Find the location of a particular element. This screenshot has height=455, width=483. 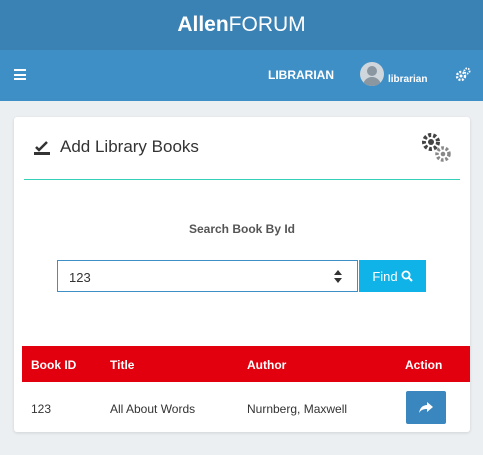

app-header: Allen FORUM is located at coordinates (241, 25).